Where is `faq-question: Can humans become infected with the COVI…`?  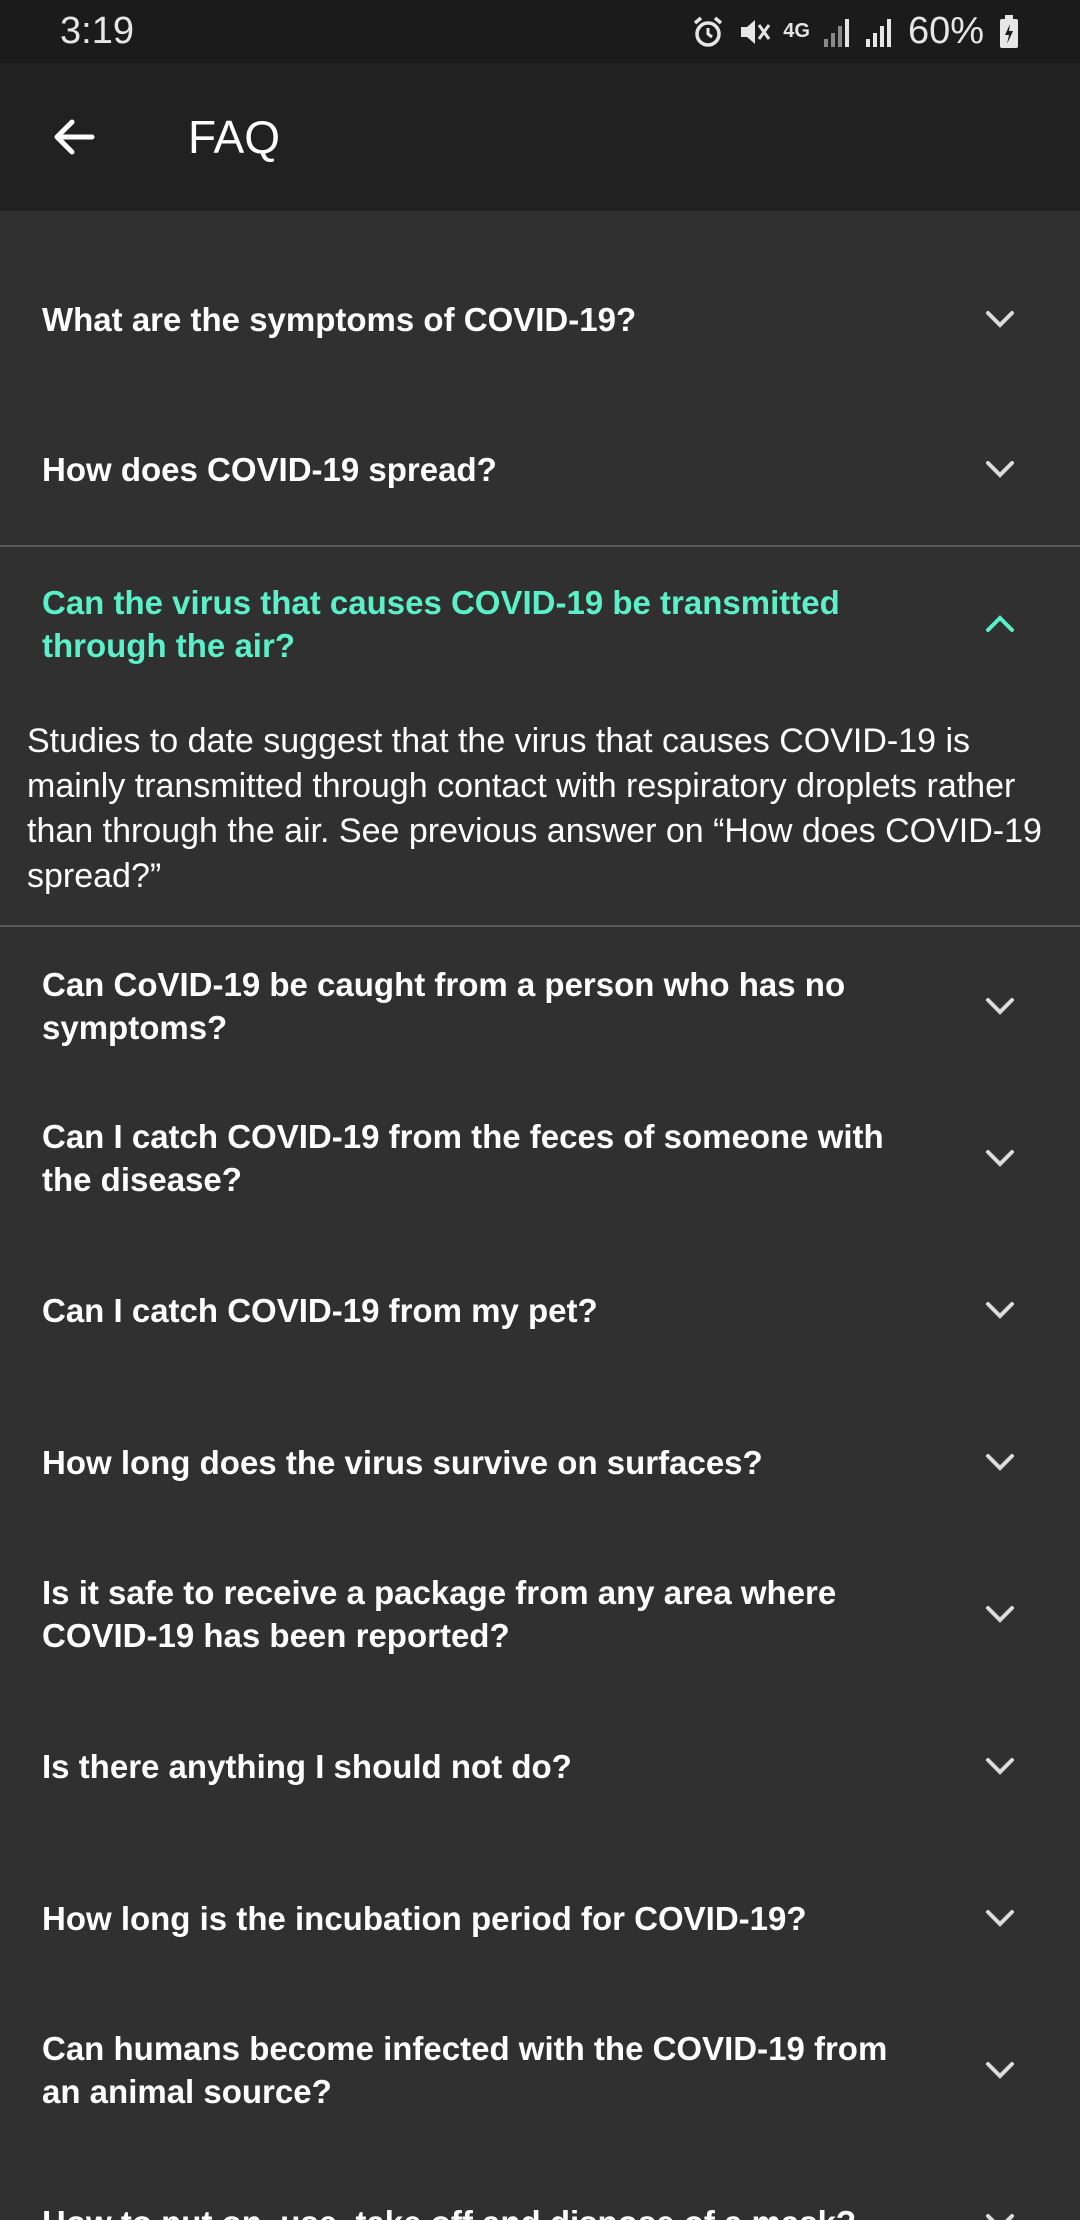
faq-question: Can humans become infected with the COVI… is located at coordinates (465, 2070).